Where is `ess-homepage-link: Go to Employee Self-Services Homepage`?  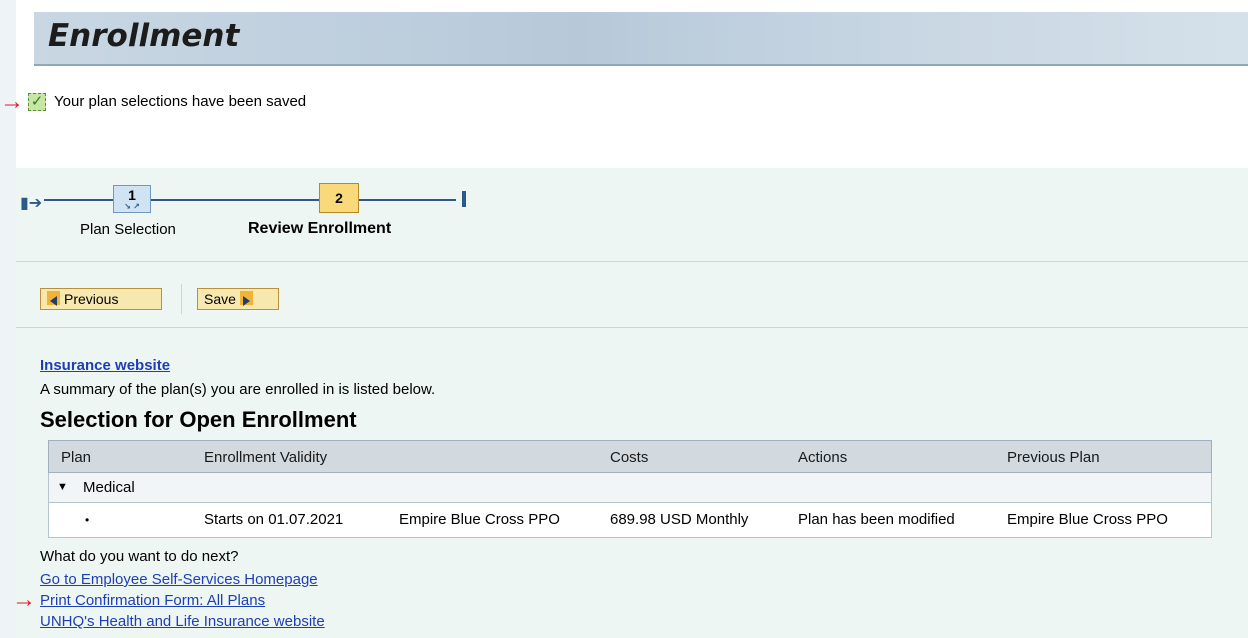
ess-homepage-link: Go to Employee Self-Services Homepage is located at coordinates (179, 579).